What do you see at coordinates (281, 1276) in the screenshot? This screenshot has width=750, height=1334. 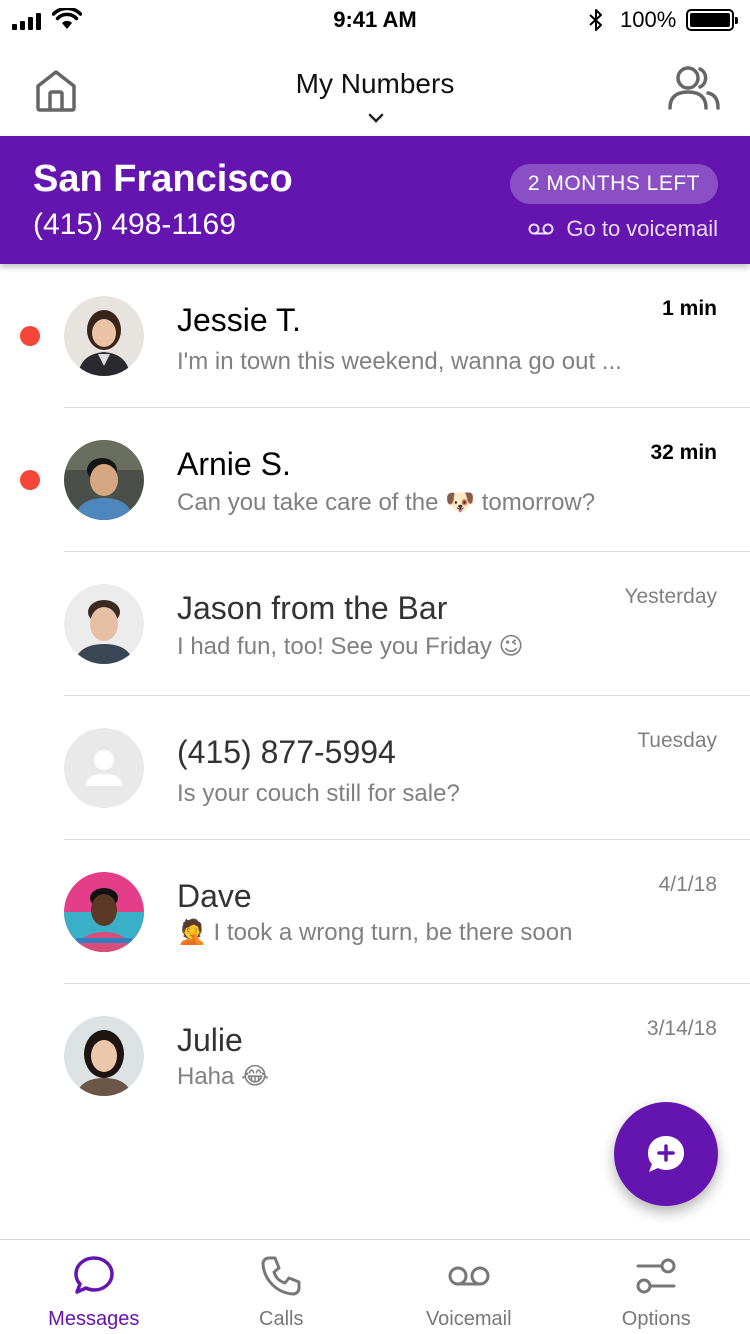 I see `phone-icon` at bounding box center [281, 1276].